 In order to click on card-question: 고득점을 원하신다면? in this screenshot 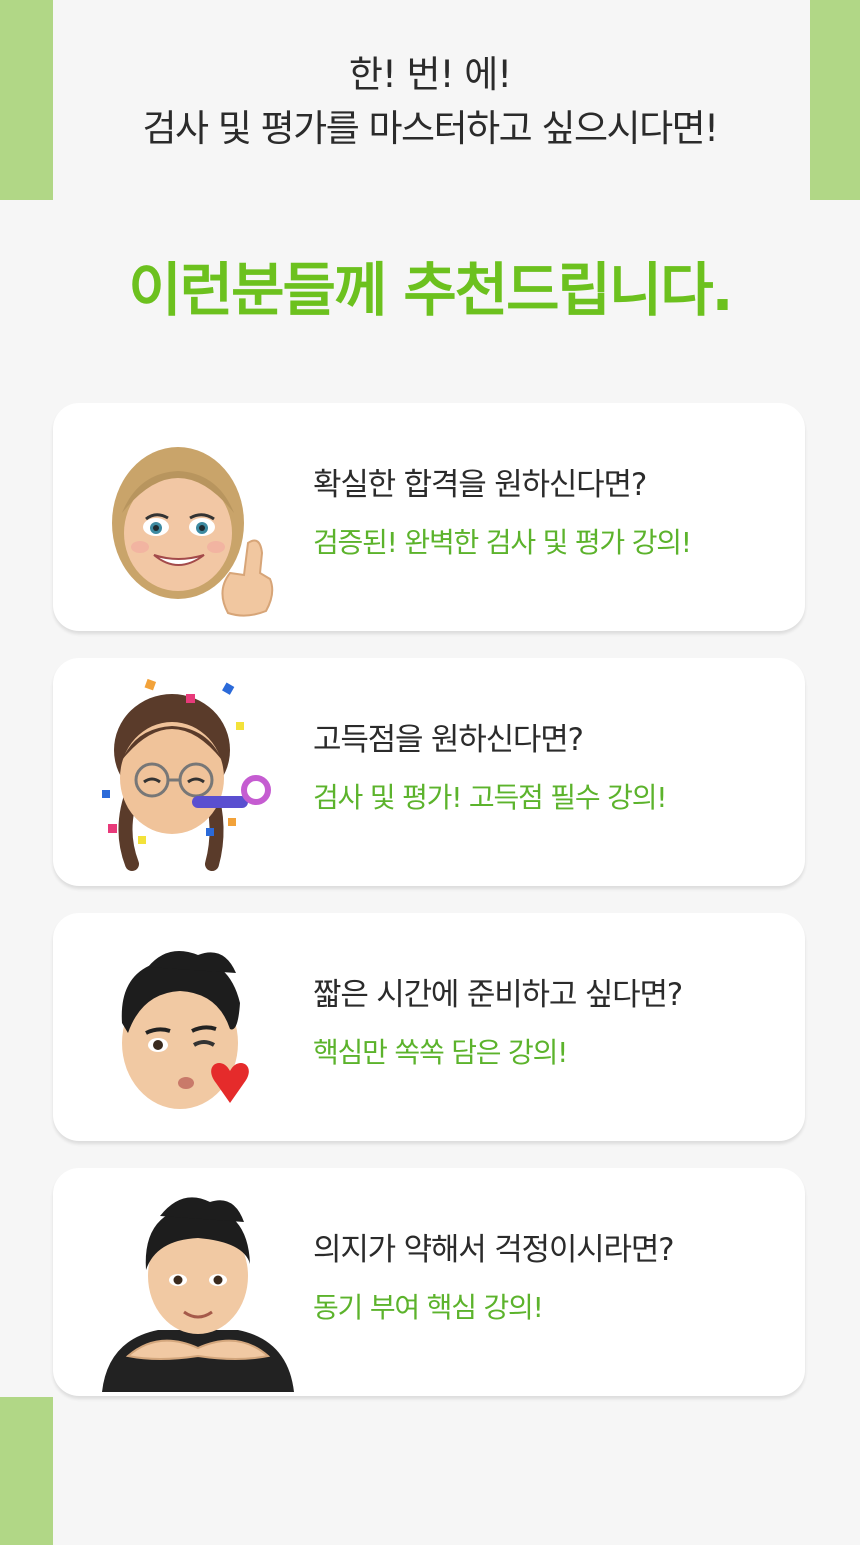, I will do `click(448, 740)`.